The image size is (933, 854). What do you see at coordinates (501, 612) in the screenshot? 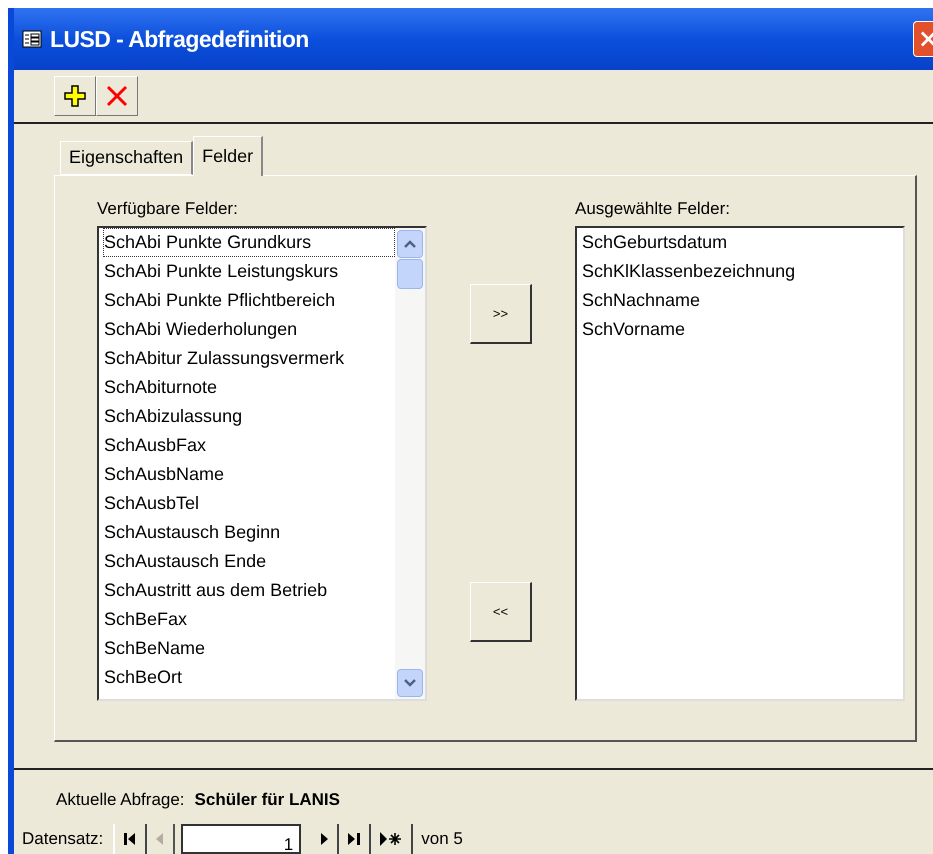
I see `move-button: <<` at bounding box center [501, 612].